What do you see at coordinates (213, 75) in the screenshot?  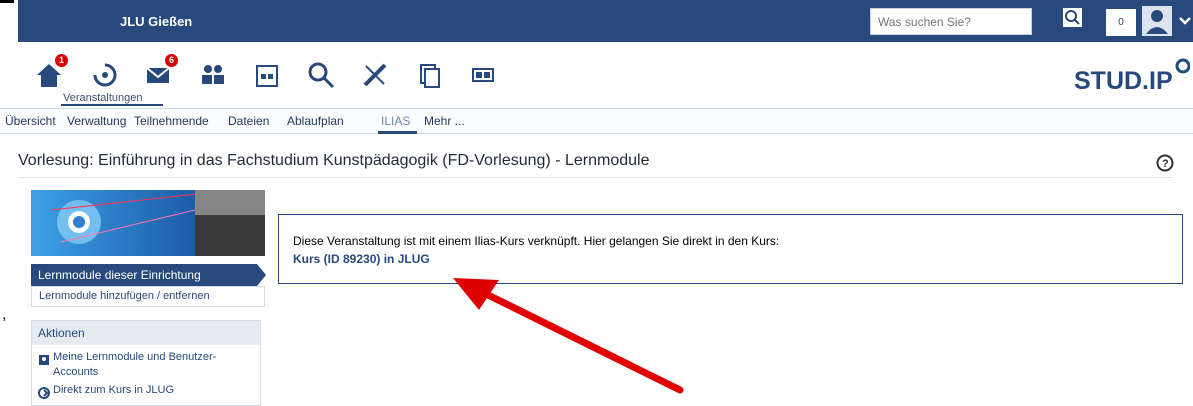 I see `community-icon` at bounding box center [213, 75].